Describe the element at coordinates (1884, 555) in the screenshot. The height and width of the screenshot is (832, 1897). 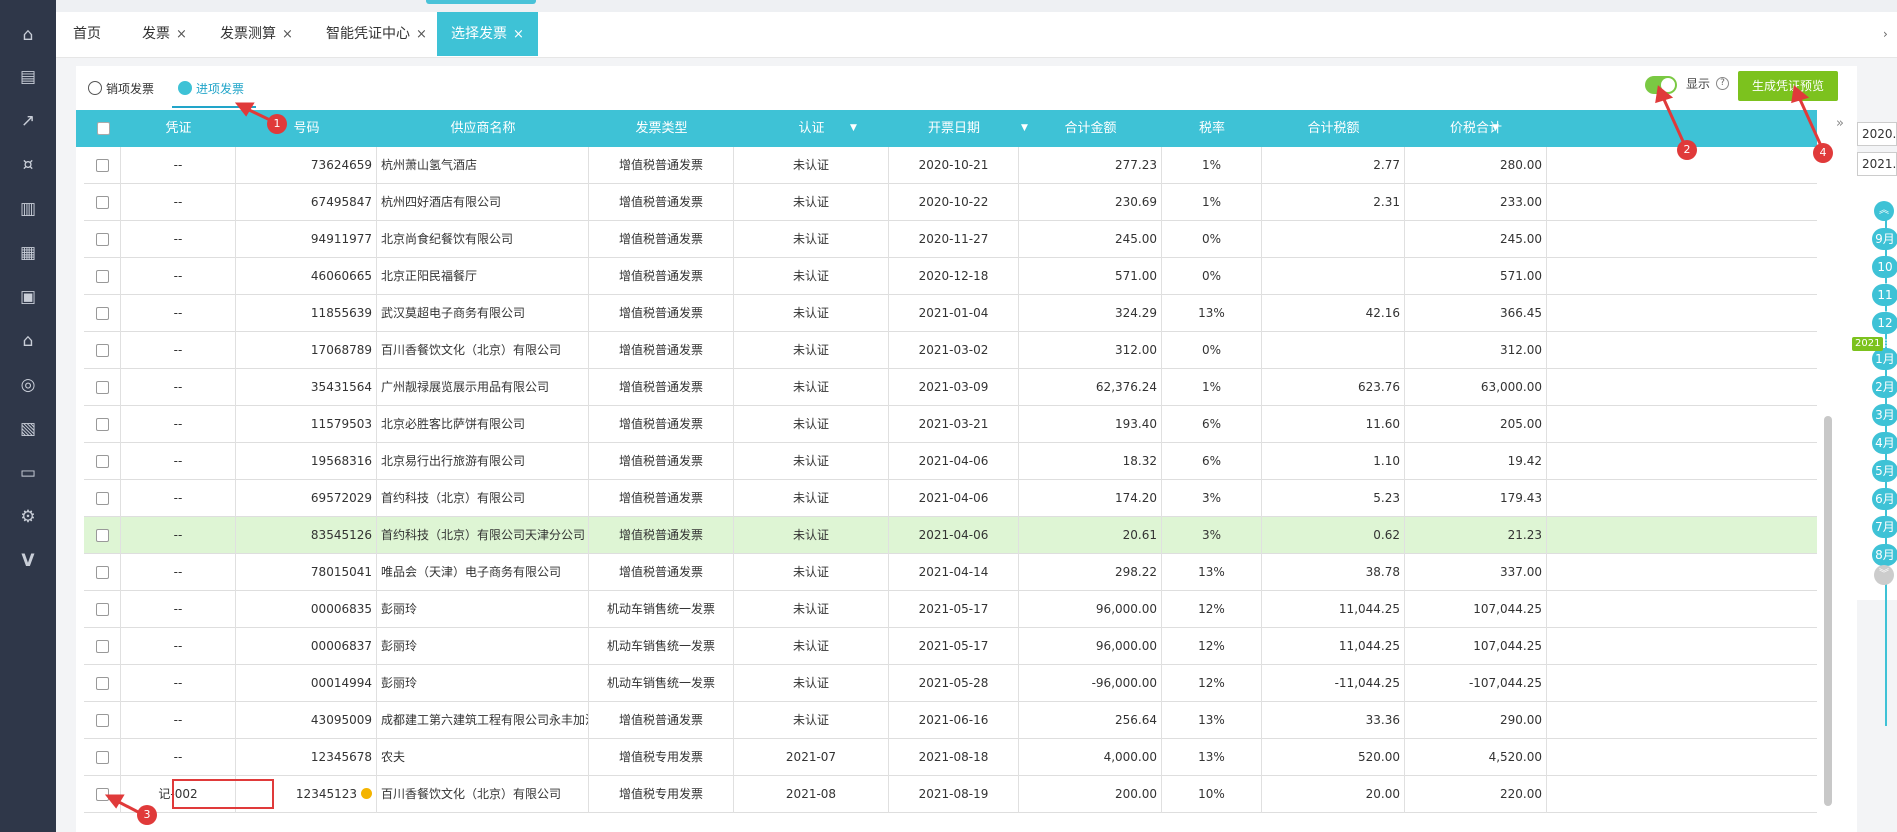
I see `month-bubble: 8月` at that location.